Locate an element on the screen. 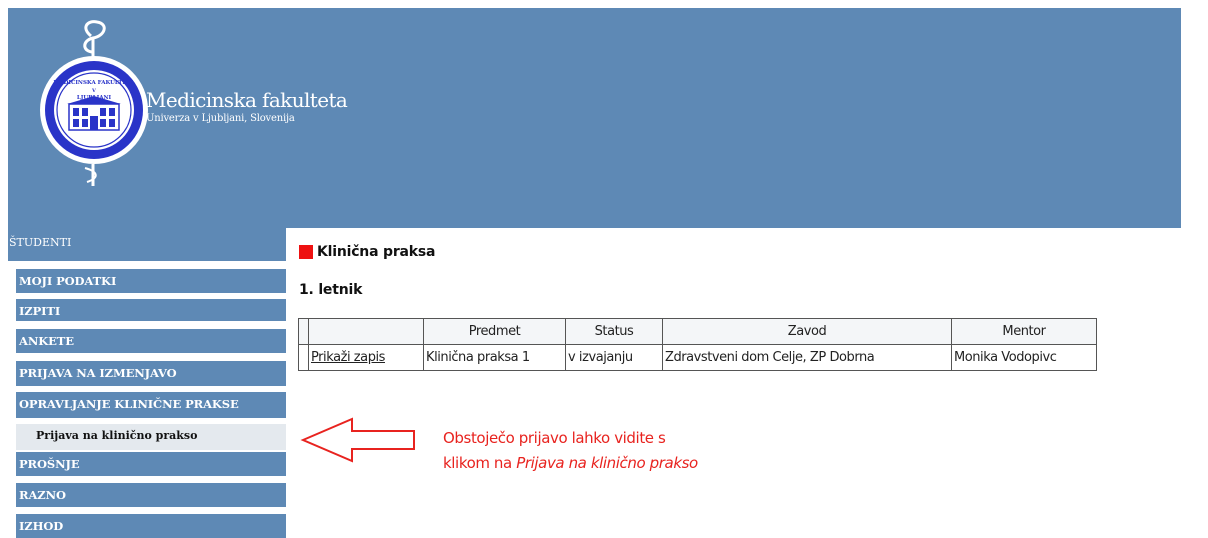 The image size is (1208, 538). column-header-blank is located at coordinates (303, 331).